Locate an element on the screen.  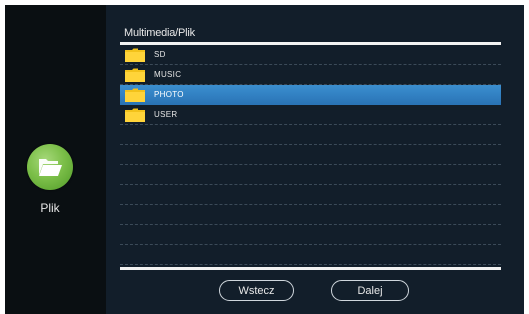
back-button: Wstecz is located at coordinates (256, 290).